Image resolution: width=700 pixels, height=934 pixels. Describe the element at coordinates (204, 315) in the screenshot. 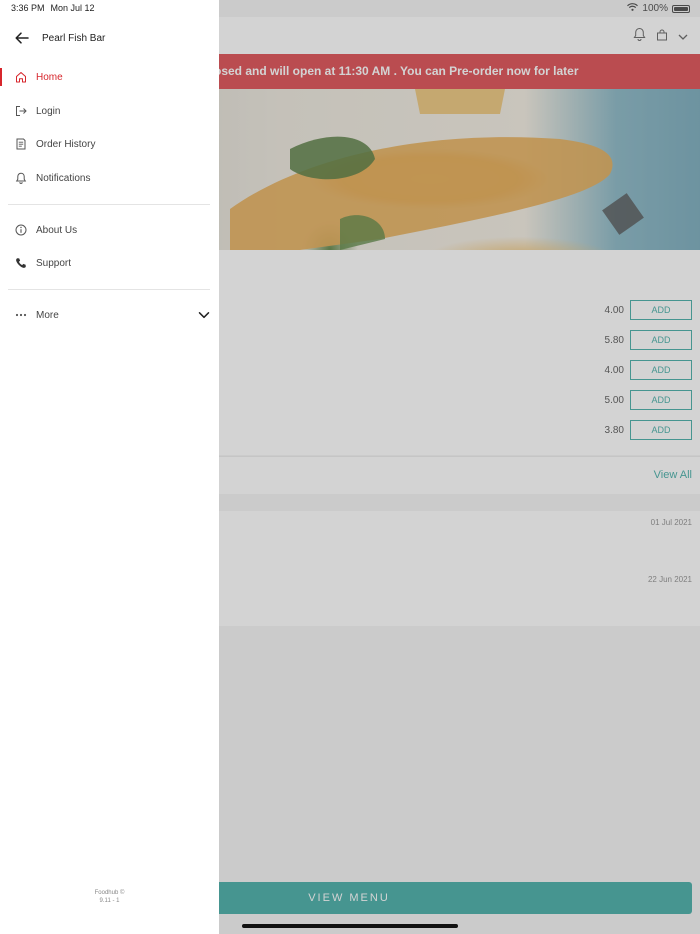

I see `chevron-down-icon` at that location.